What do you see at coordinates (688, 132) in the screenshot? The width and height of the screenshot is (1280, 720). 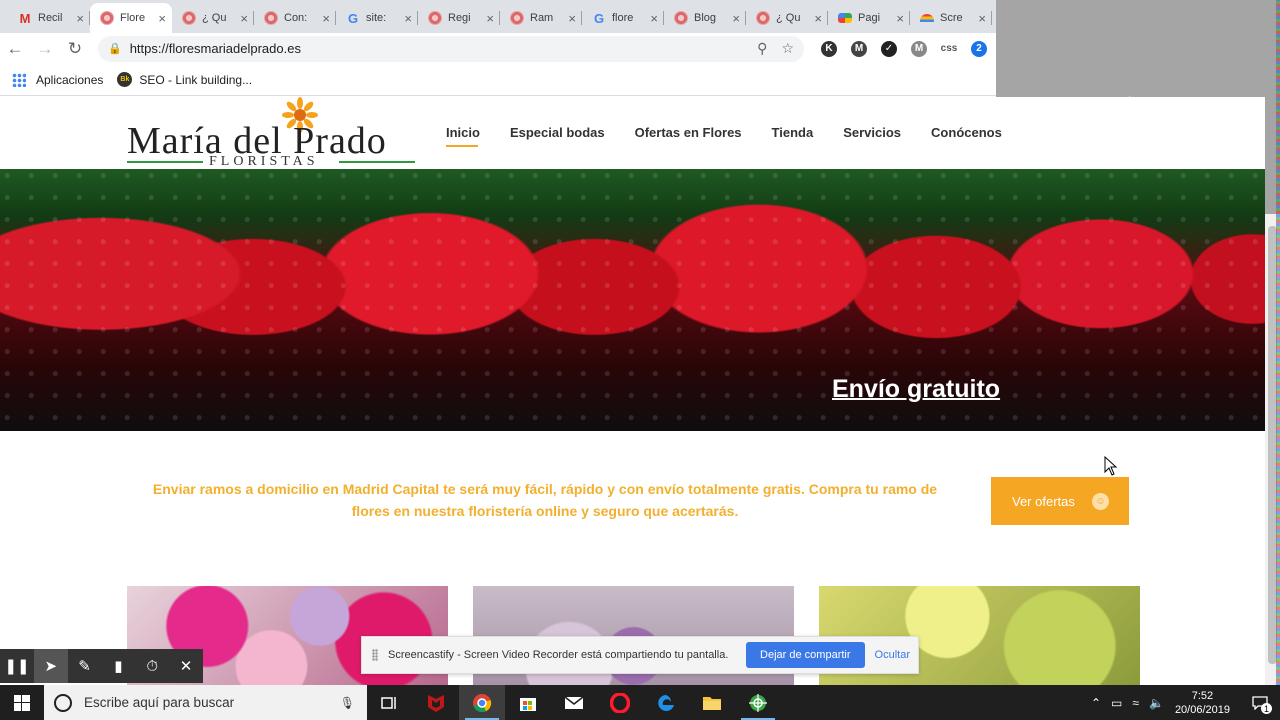 I see `menu-item-ofertas-en-flores: Ofertas en Flores` at bounding box center [688, 132].